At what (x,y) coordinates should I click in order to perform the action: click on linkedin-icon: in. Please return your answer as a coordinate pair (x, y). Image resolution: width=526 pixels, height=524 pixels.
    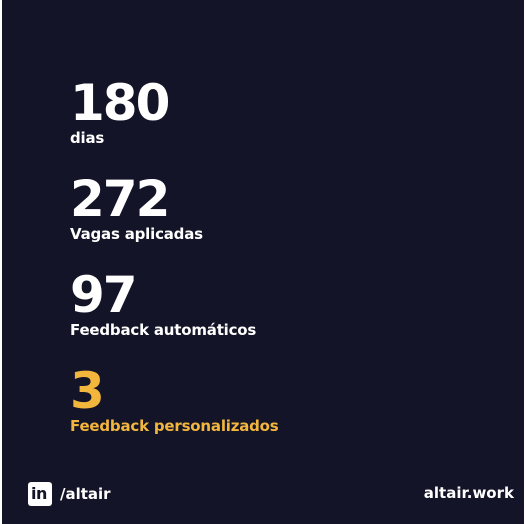
    Looking at the image, I should click on (40, 494).